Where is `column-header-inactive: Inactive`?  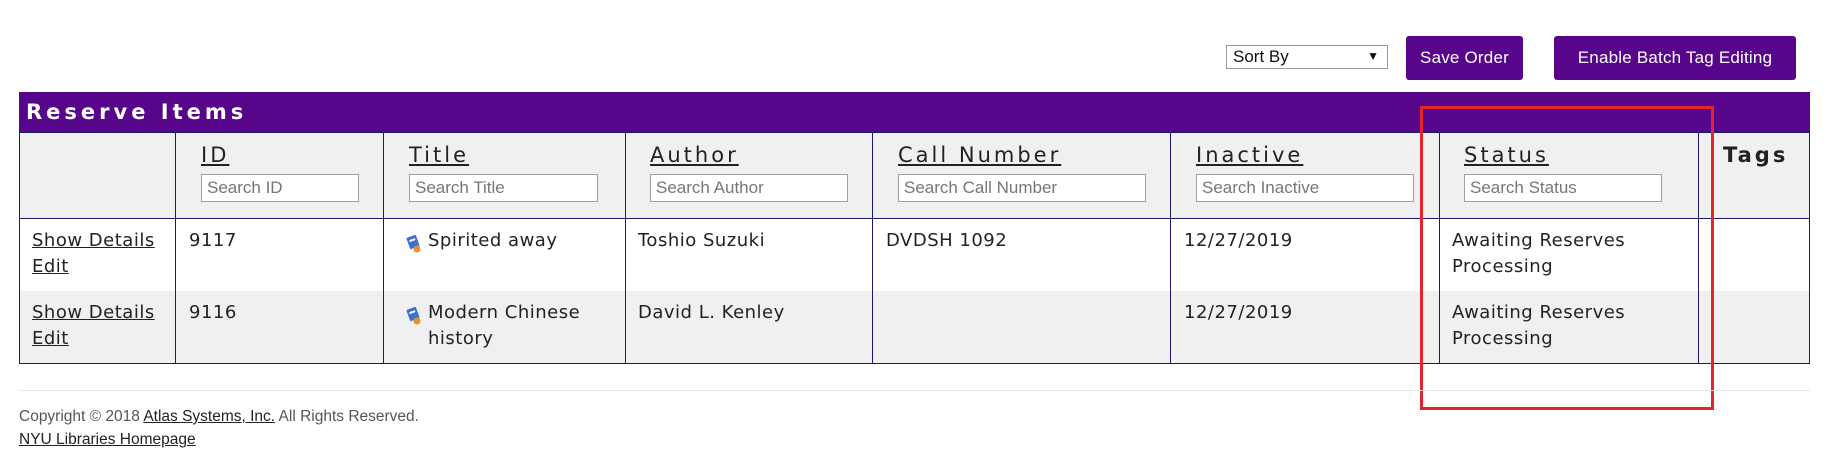
column-header-inactive: Inactive is located at coordinates (1249, 155).